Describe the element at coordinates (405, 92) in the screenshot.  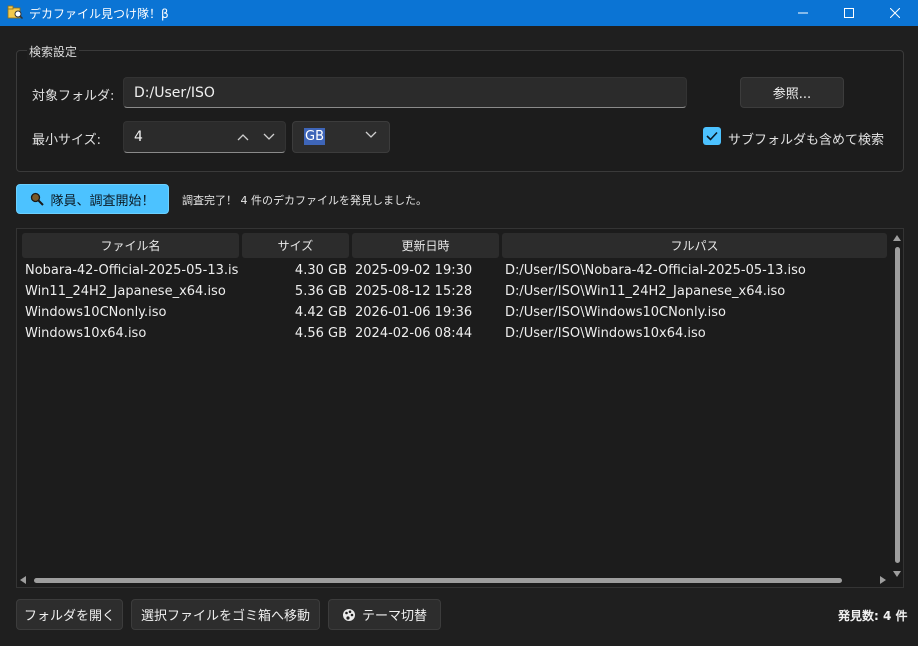
I see `folder-path-input: D:/User/ISO` at that location.